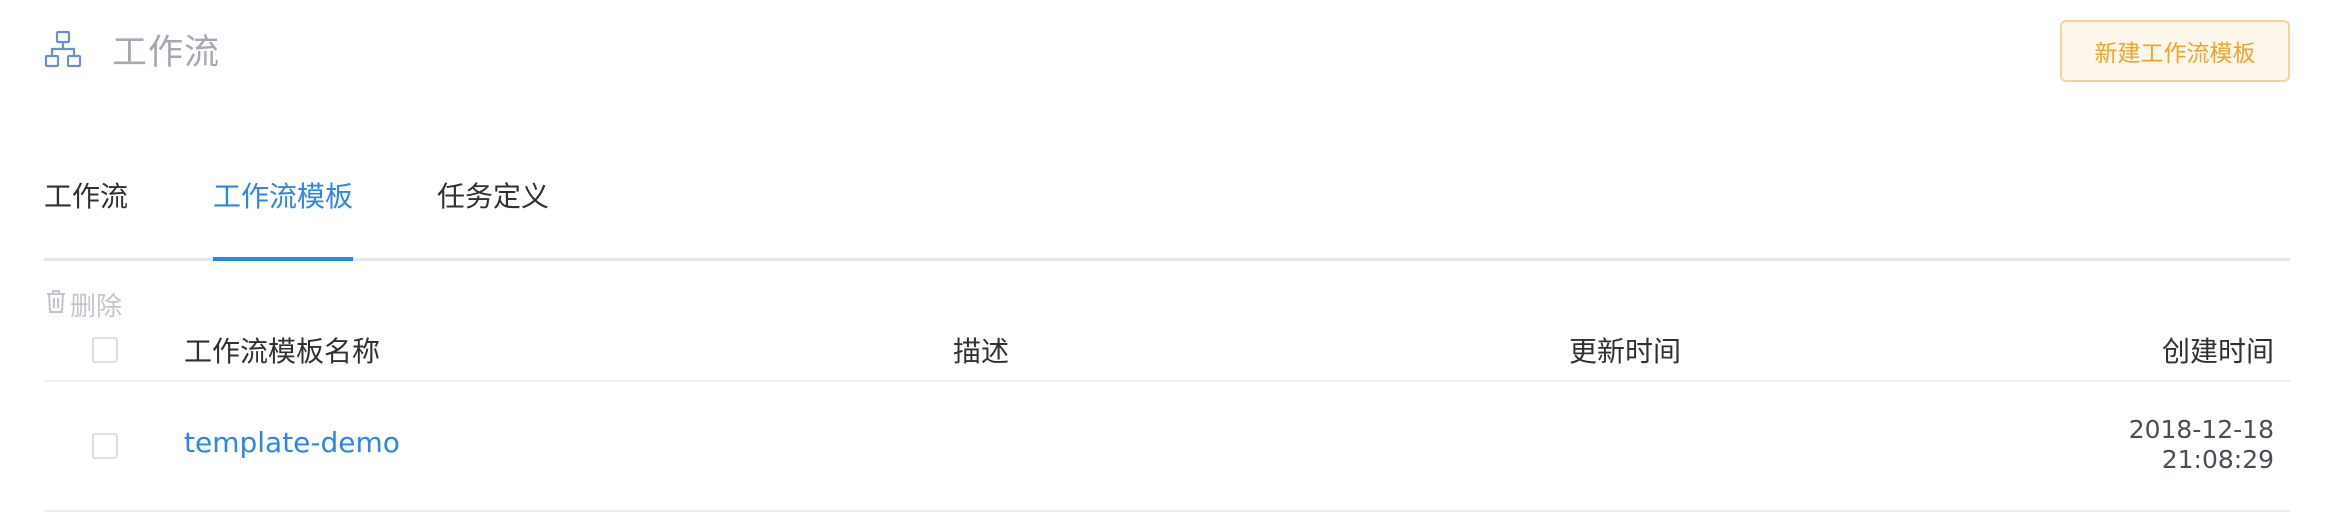  Describe the element at coordinates (493, 216) in the screenshot. I see `tab-task-definition: 任务定义` at that location.